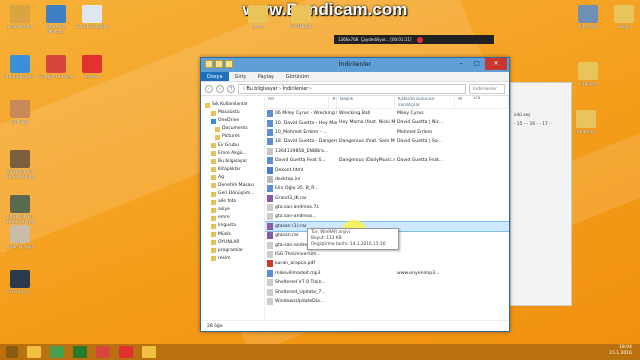 This screenshot has height=360, width=640. Describe the element at coordinates (301, 17) in the screenshot. I see `desktop-icon-oyunlar: OYUNLAR` at that location.